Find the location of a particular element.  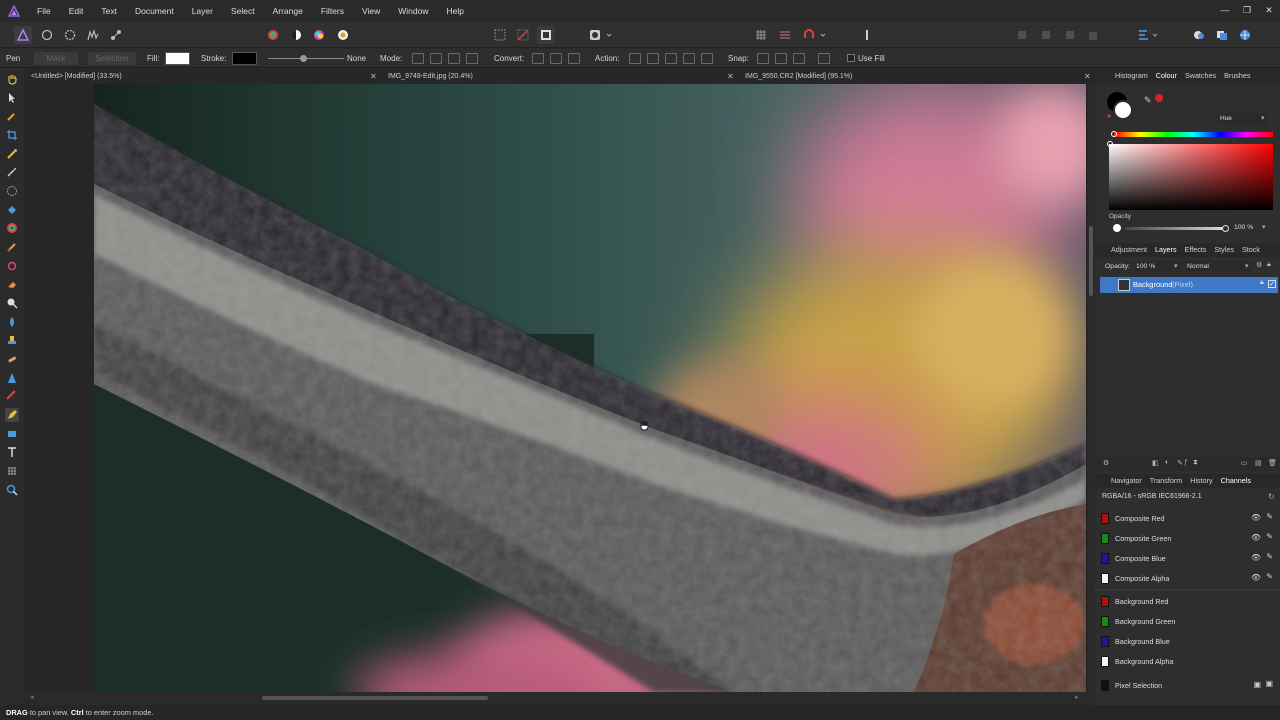

channel-row-background-0: Background Red is located at coordinates (1188, 601).